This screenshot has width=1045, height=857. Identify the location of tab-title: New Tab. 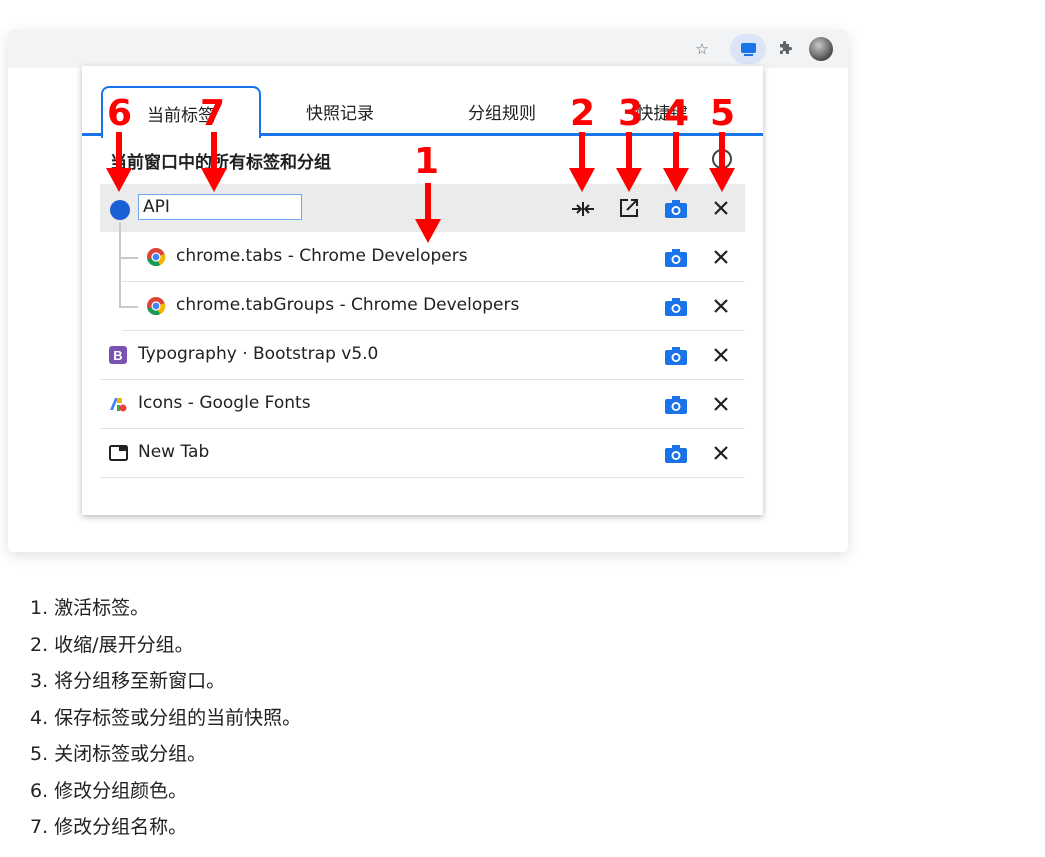
(174, 452).